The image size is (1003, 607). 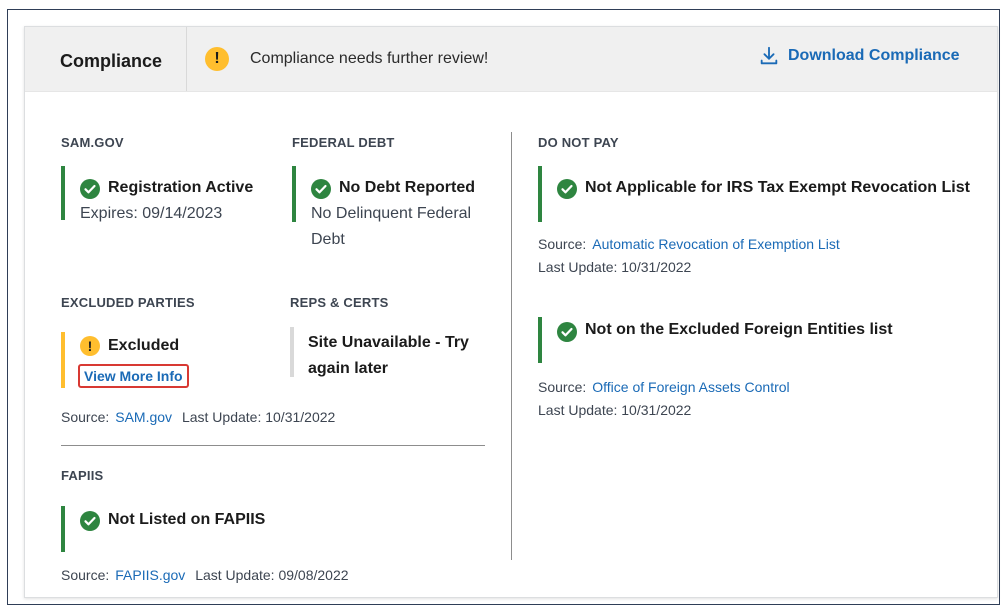 I want to click on foreign-entities-source-line: Source: Office of Foreign Assets Control, so click(x=664, y=387).